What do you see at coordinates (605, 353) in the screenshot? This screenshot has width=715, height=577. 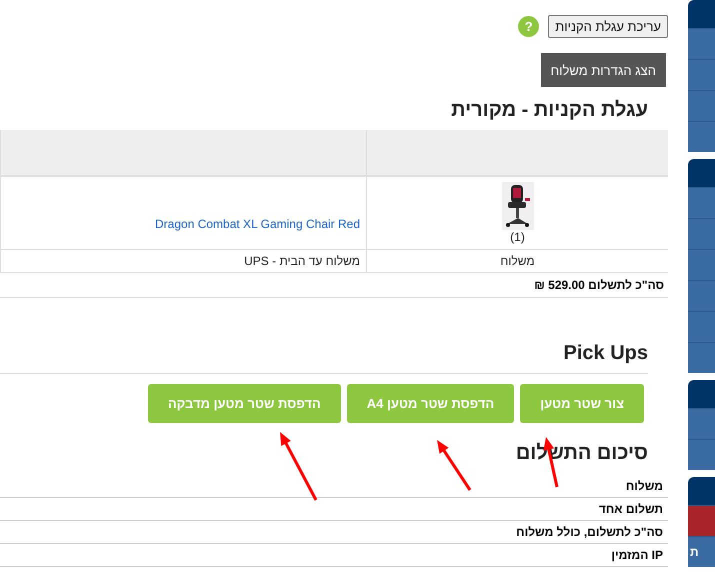 I see `section-title: Pick Ups` at bounding box center [605, 353].